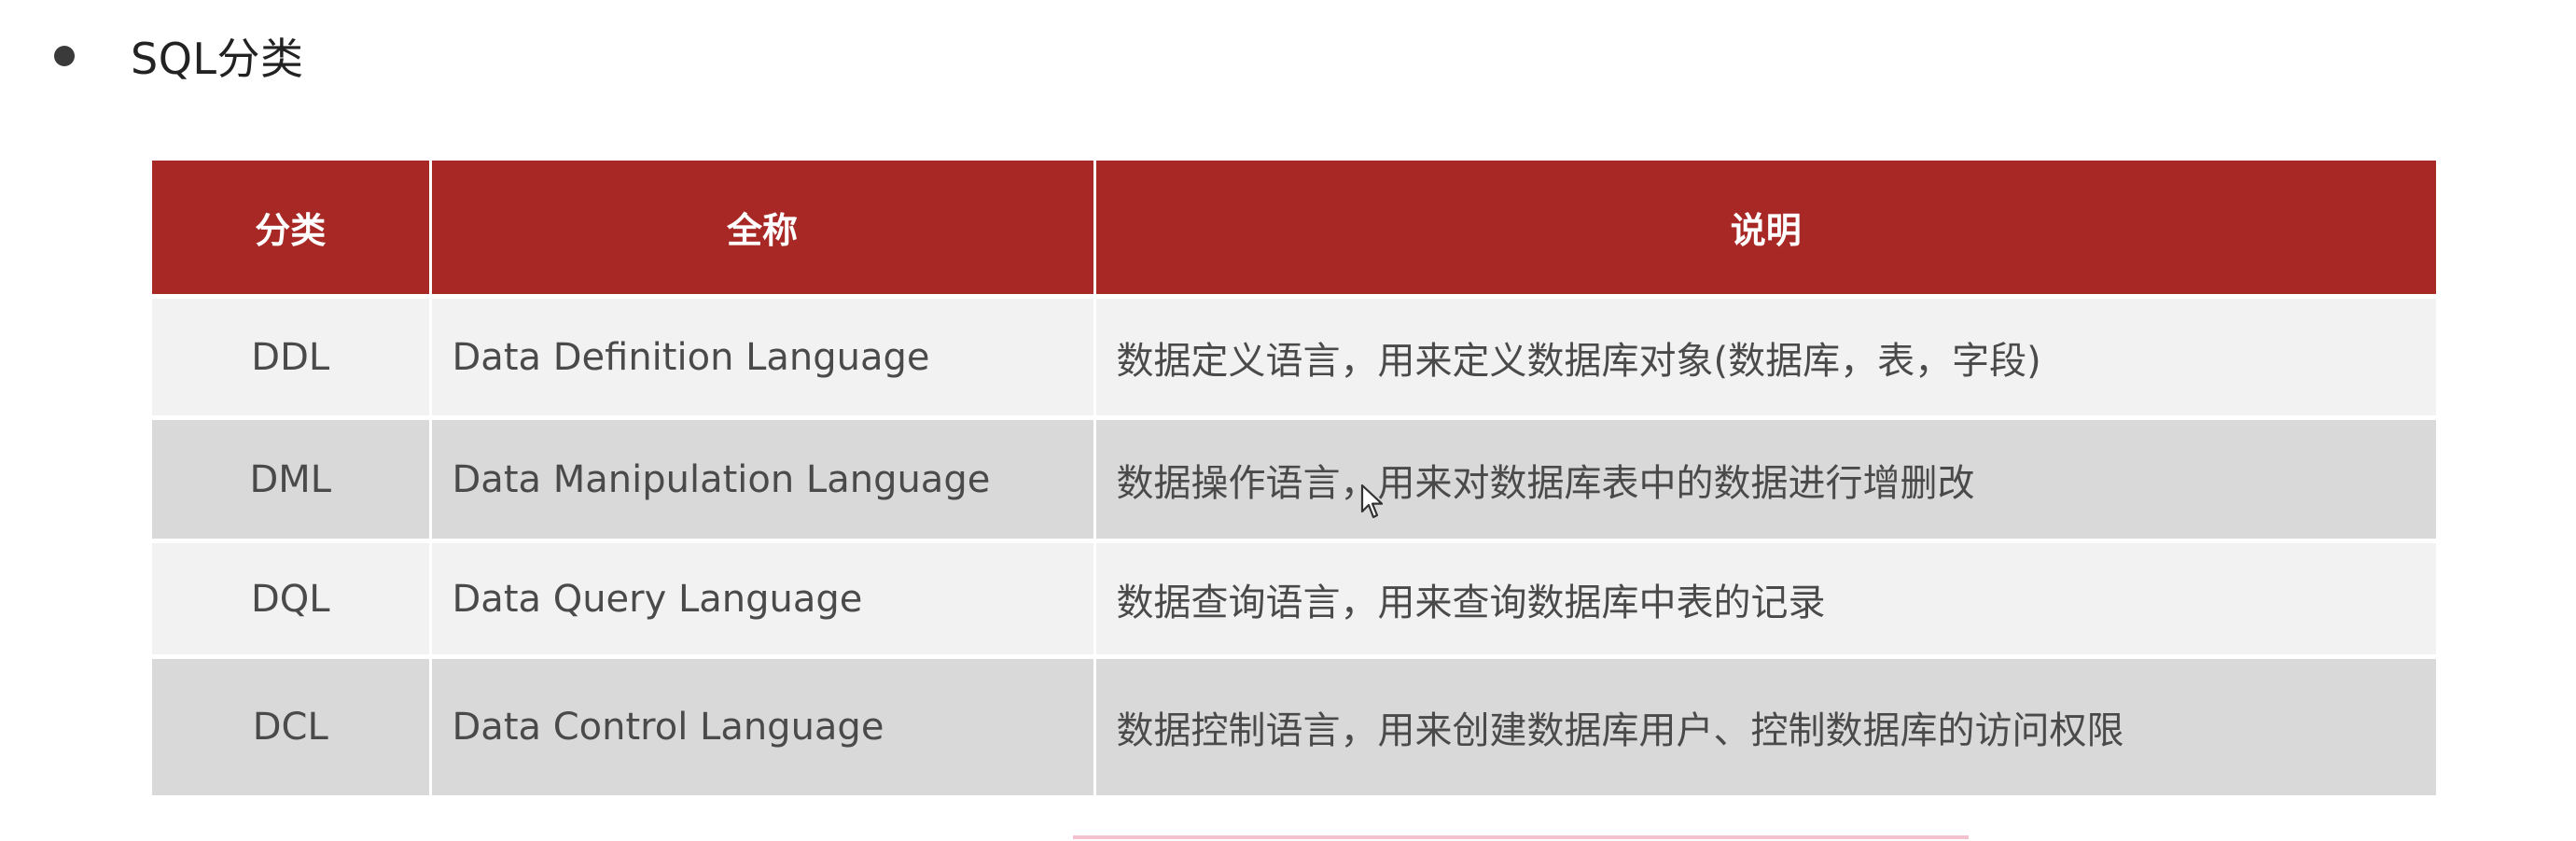 The height and width of the screenshot is (841, 2576). I want to click on table-header-row: 分类 全称 说明, so click(1294, 229).